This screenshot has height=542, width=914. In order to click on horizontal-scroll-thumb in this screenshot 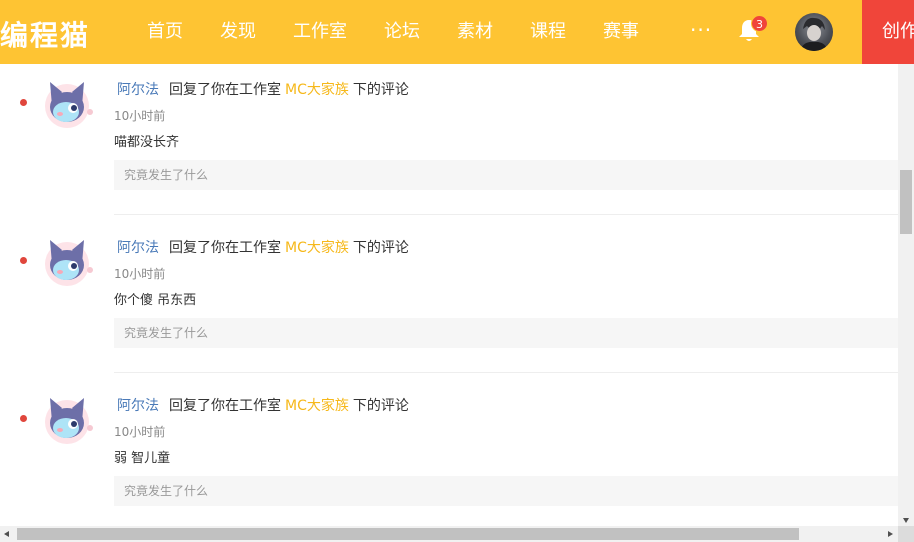, I will do `click(408, 534)`.